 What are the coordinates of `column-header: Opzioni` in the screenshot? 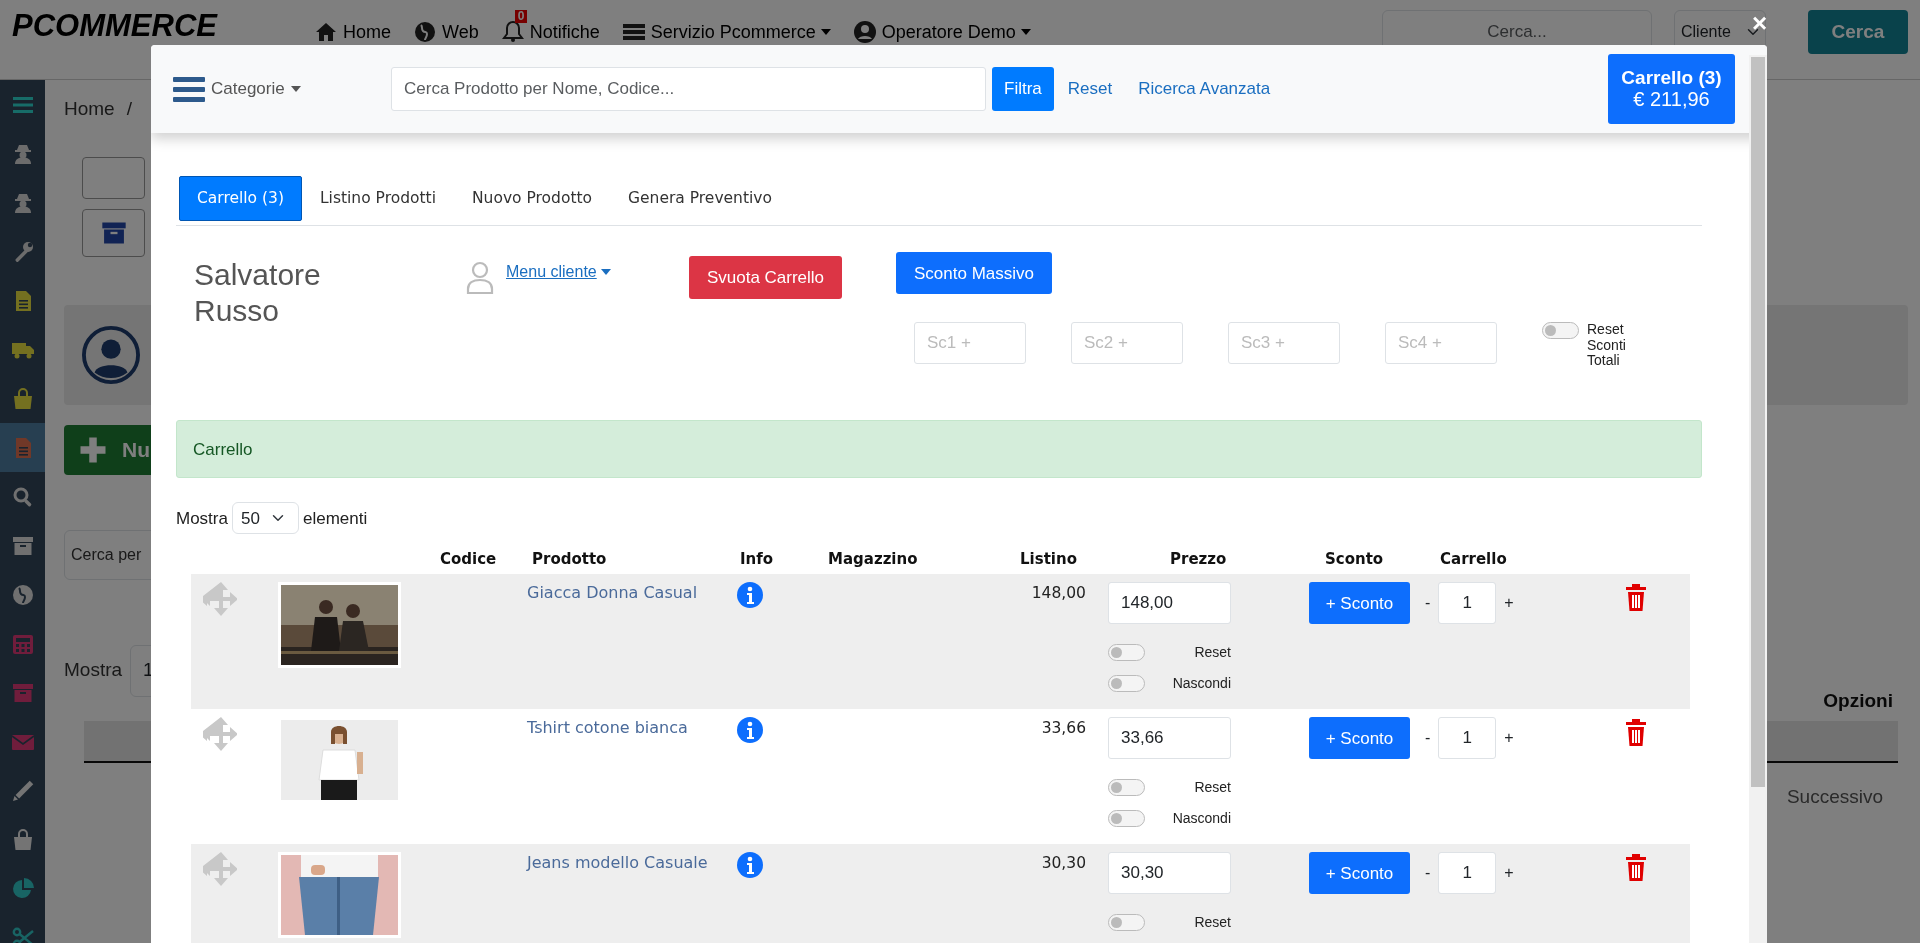 It's located at (1858, 700).